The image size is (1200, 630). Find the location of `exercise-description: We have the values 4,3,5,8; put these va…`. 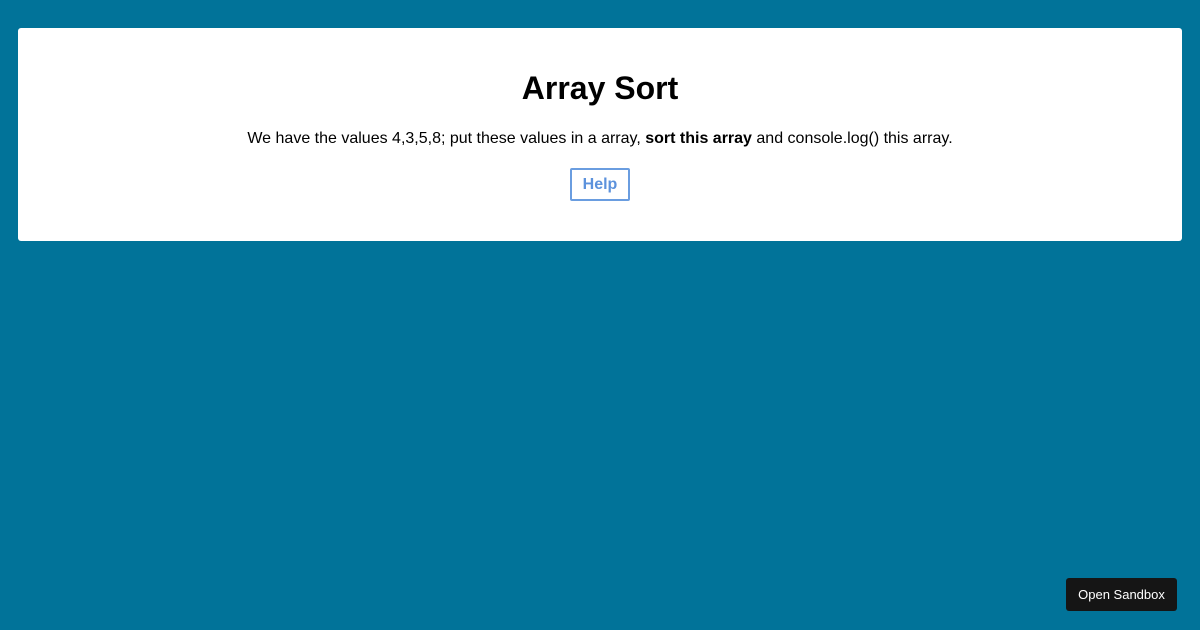

exercise-description: We have the values 4,3,5,8; put these va… is located at coordinates (600, 139).